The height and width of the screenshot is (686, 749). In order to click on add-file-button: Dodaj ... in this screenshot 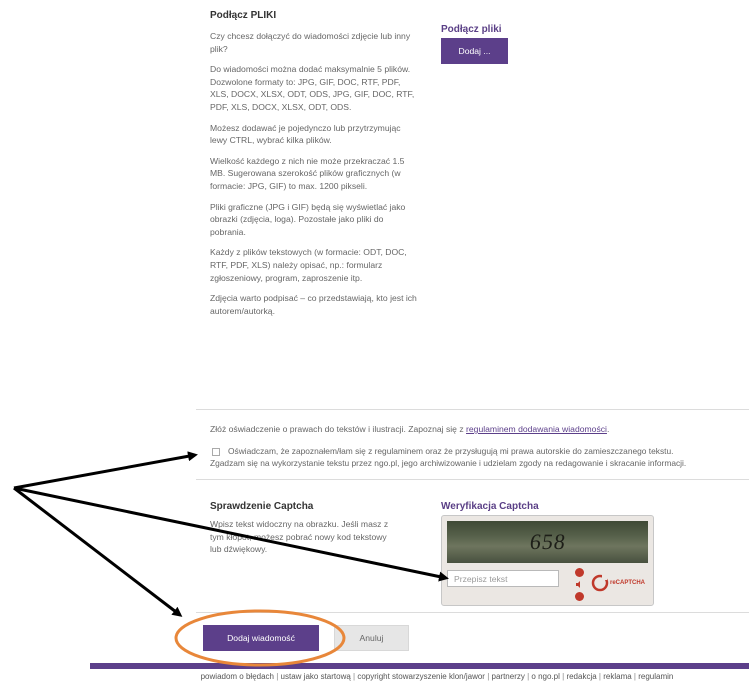, I will do `click(474, 51)`.